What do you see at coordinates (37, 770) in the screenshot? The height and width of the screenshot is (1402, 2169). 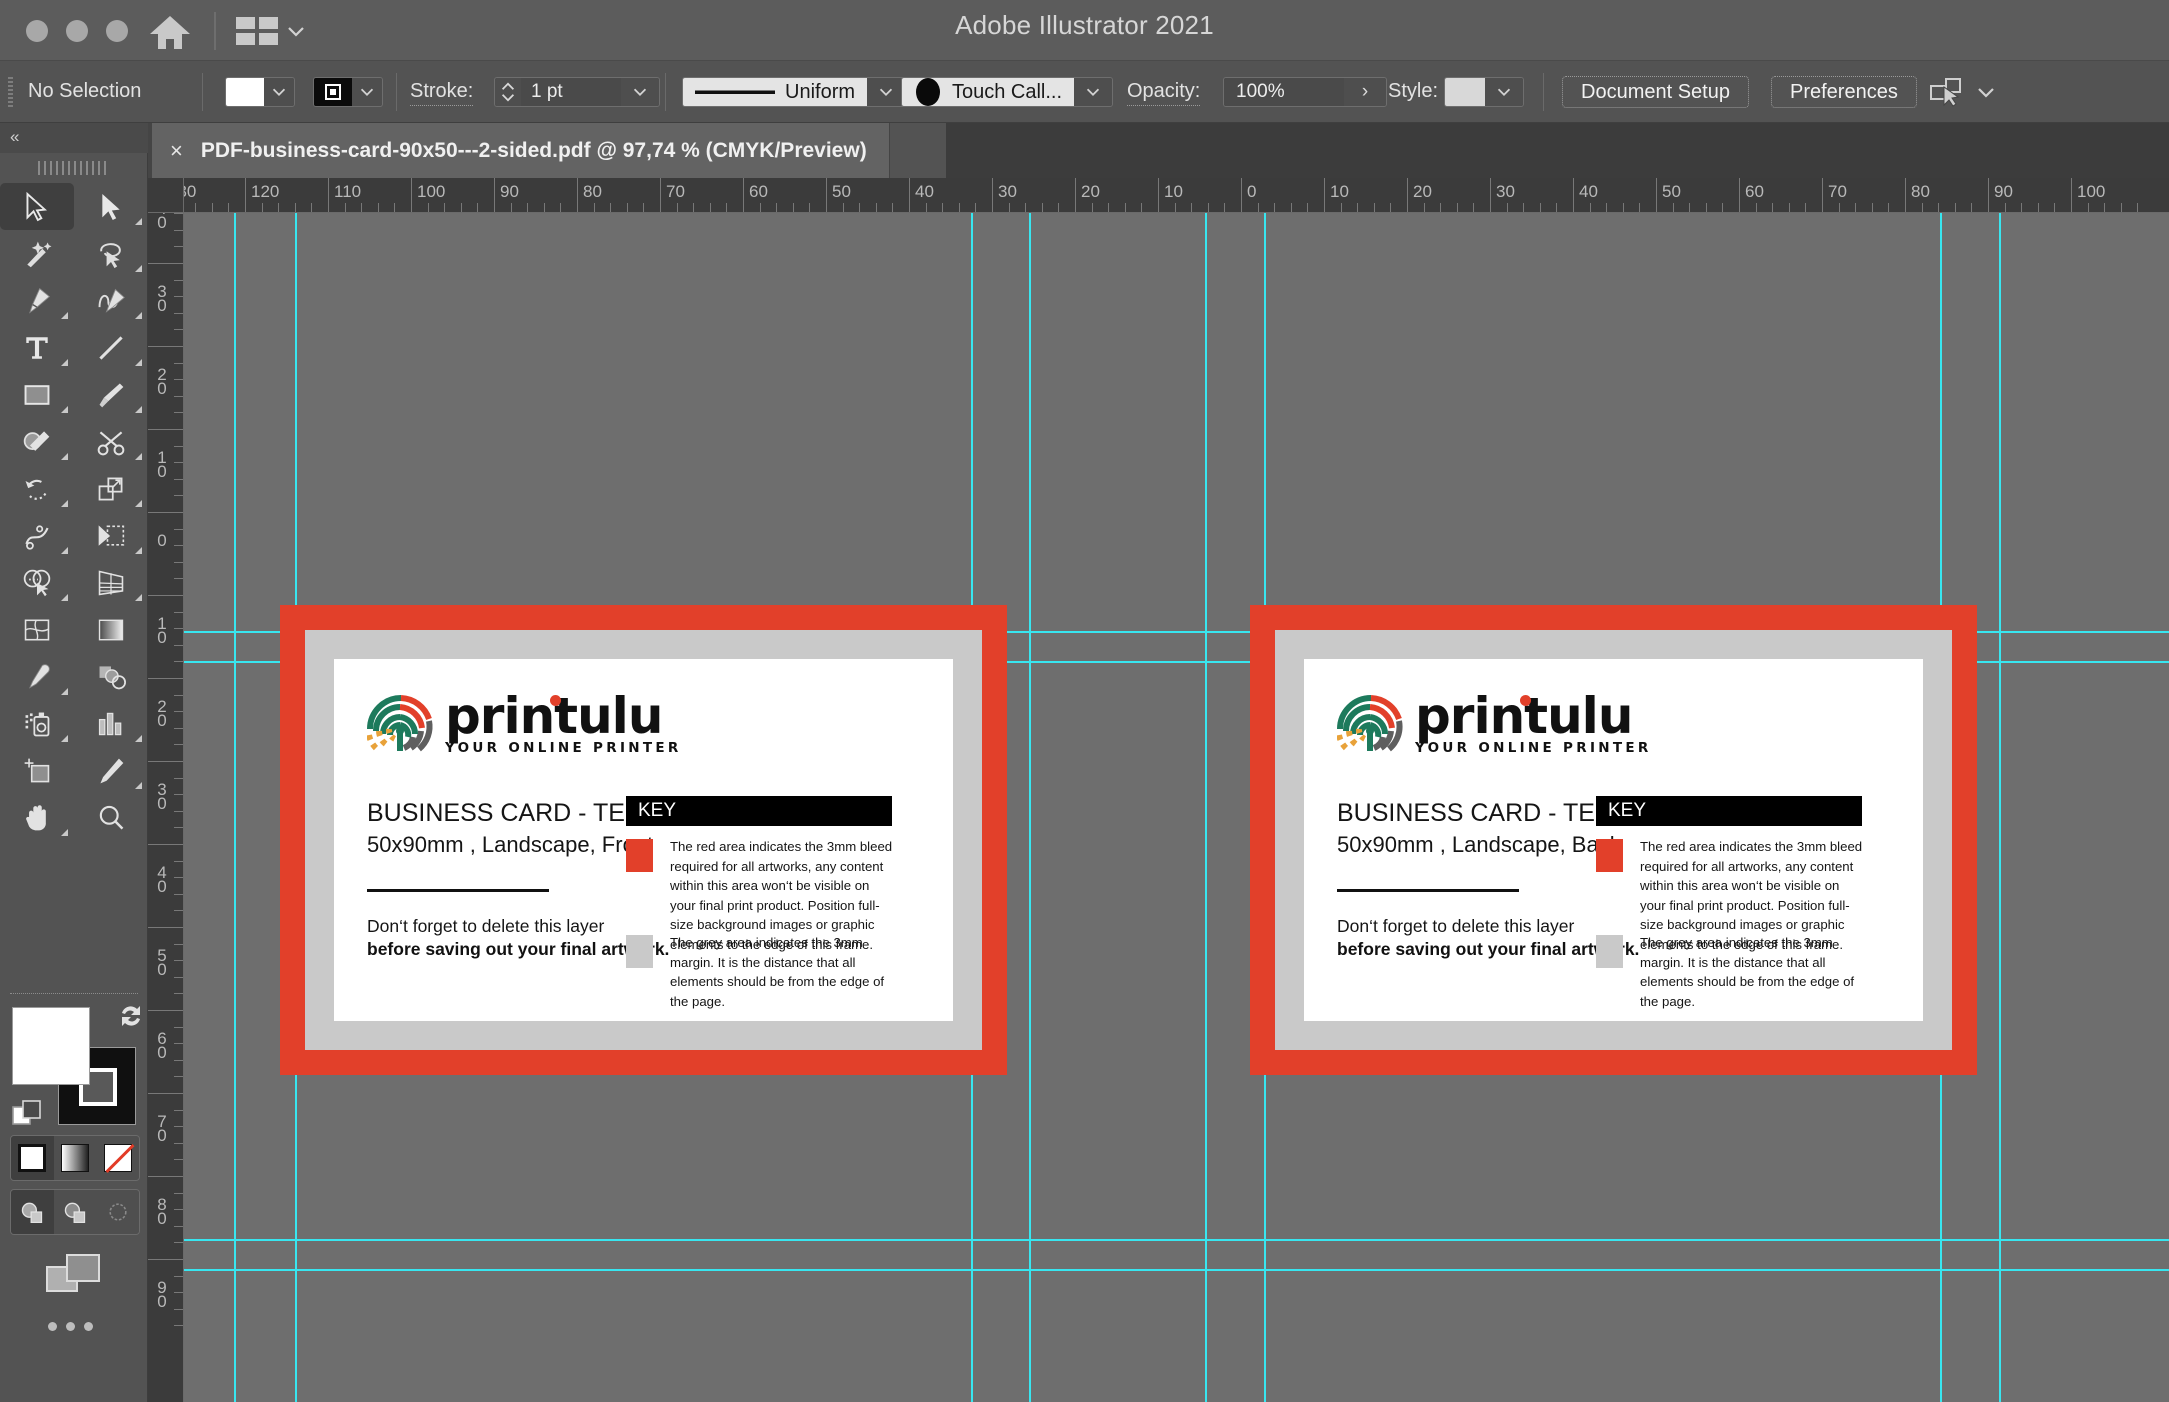 I see `artboard-tool` at bounding box center [37, 770].